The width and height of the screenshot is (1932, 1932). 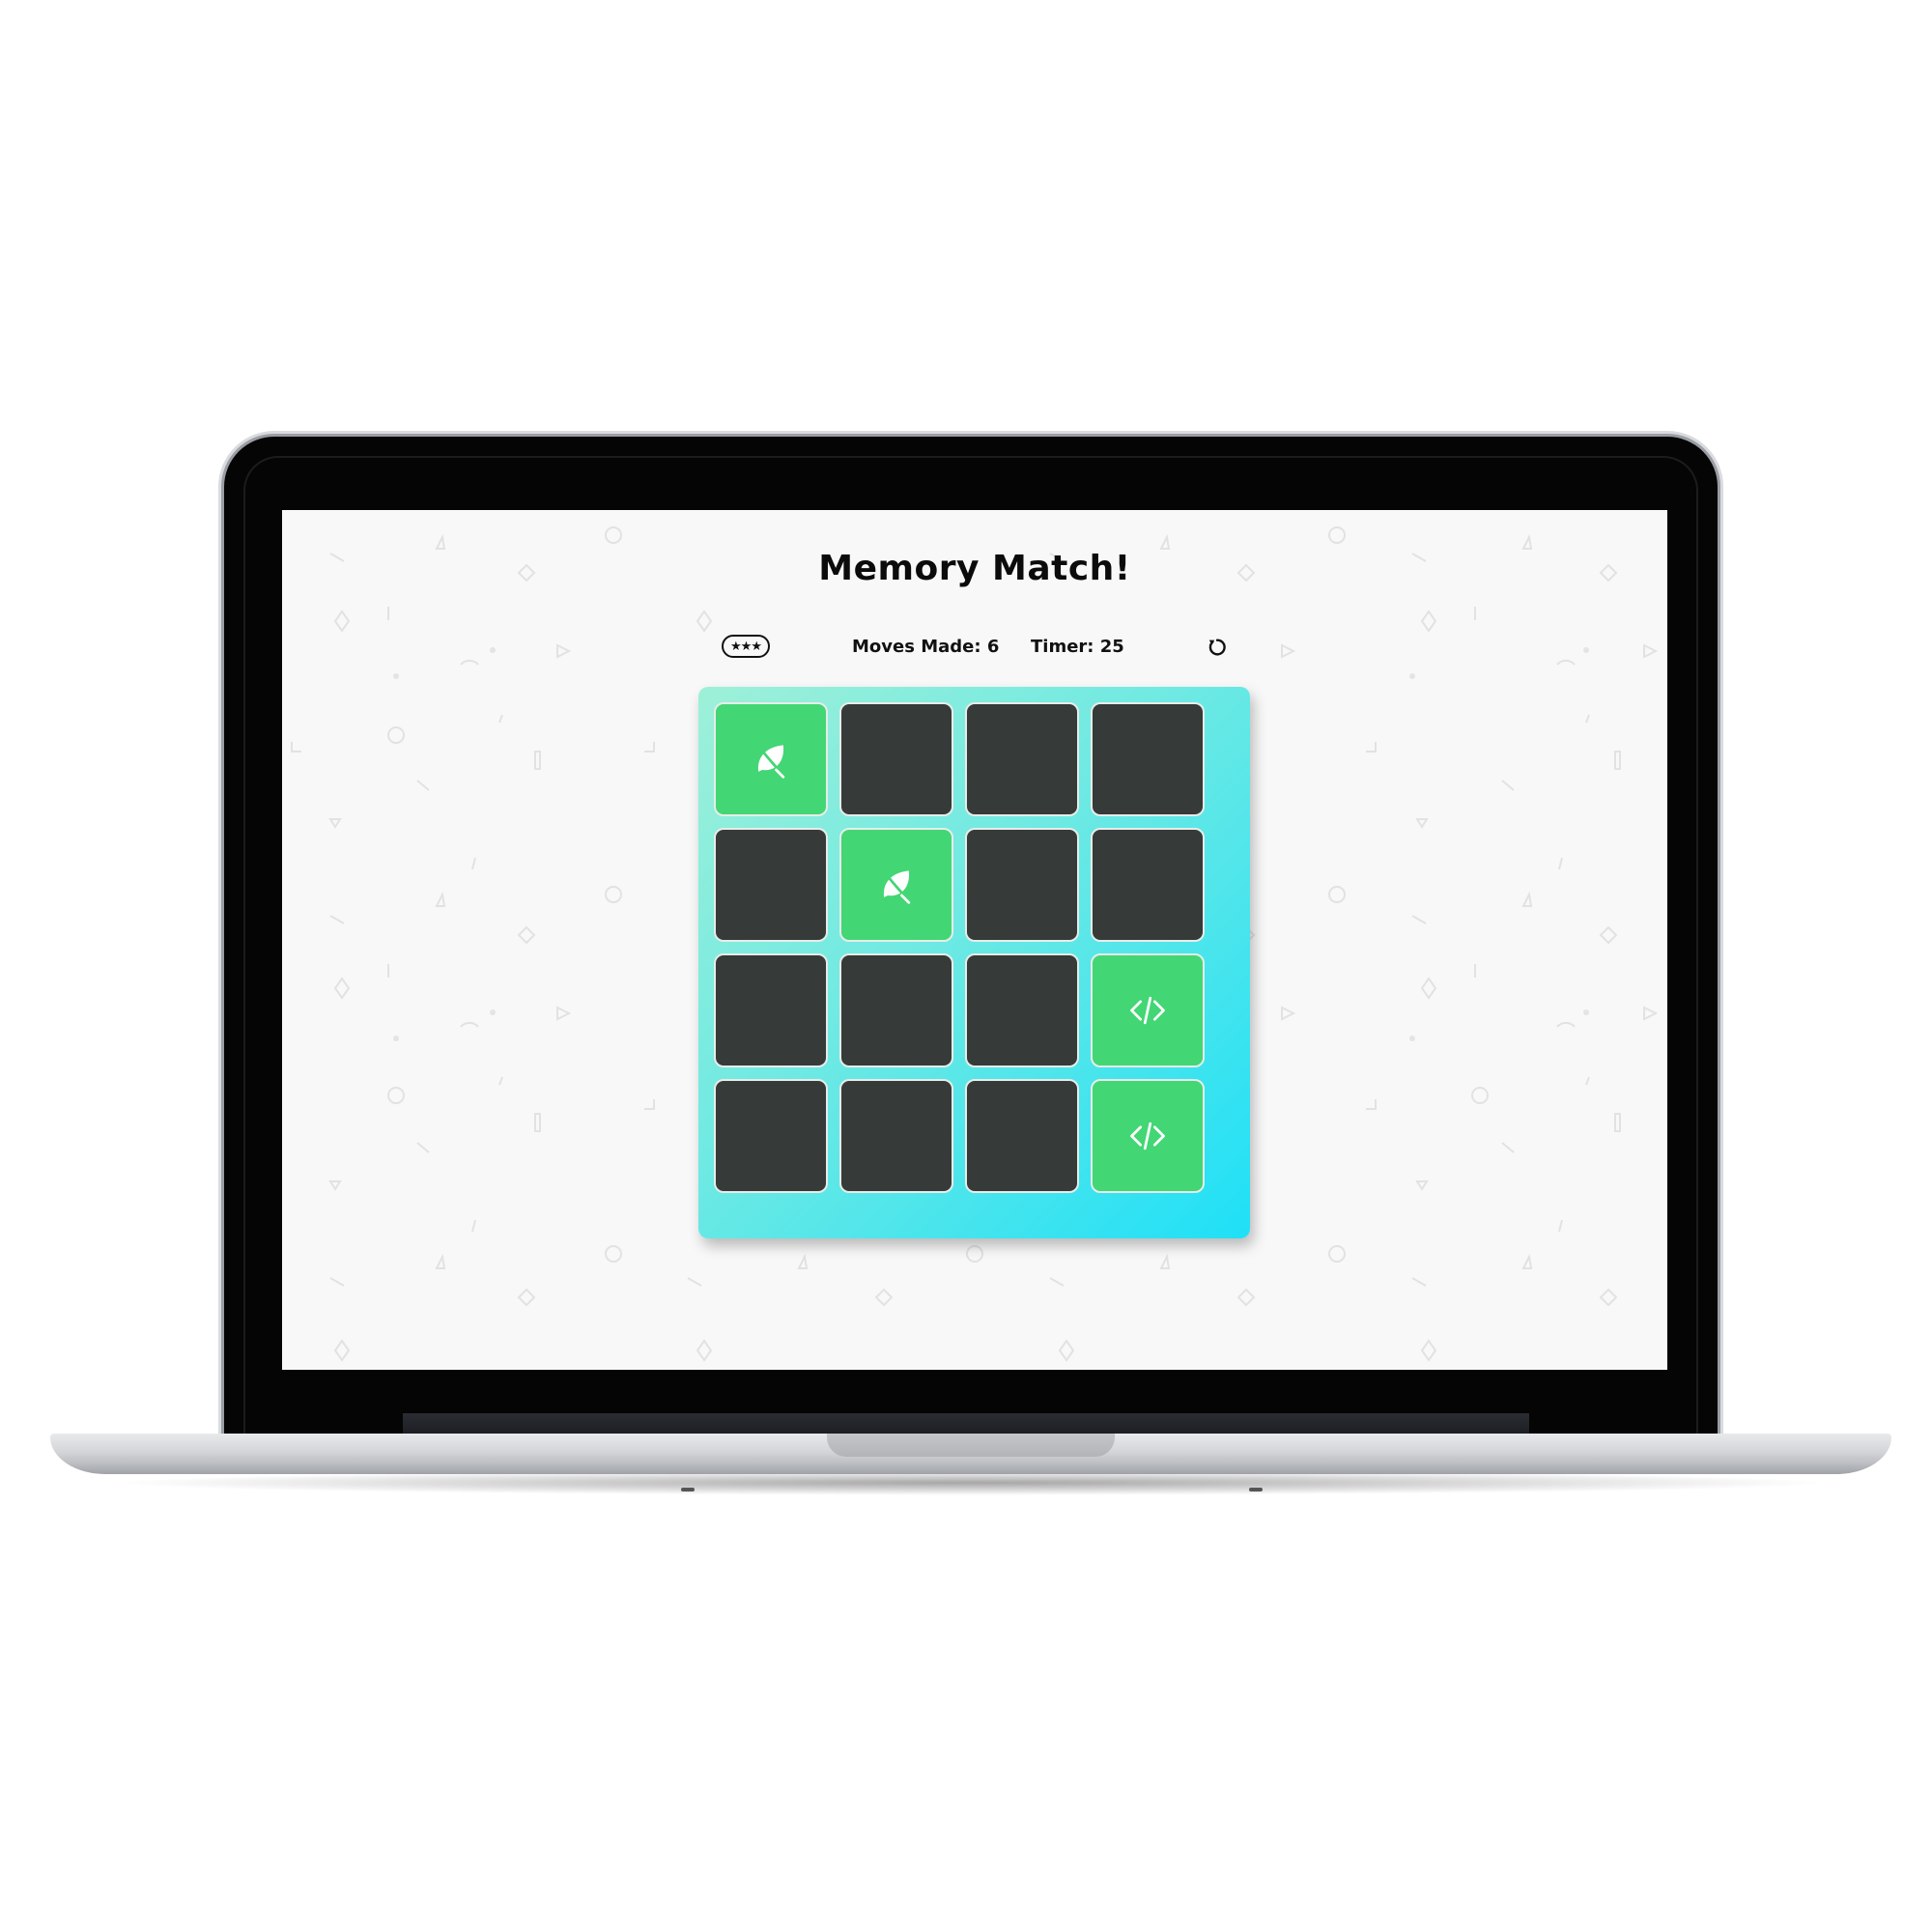 What do you see at coordinates (896, 1010) in the screenshot?
I see `card-r3-c2` at bounding box center [896, 1010].